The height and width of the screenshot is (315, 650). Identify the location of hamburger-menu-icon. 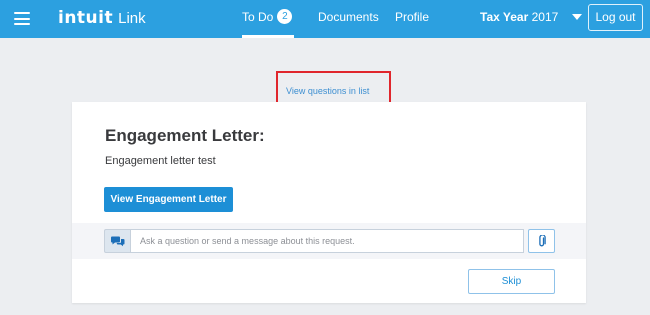
(22, 18).